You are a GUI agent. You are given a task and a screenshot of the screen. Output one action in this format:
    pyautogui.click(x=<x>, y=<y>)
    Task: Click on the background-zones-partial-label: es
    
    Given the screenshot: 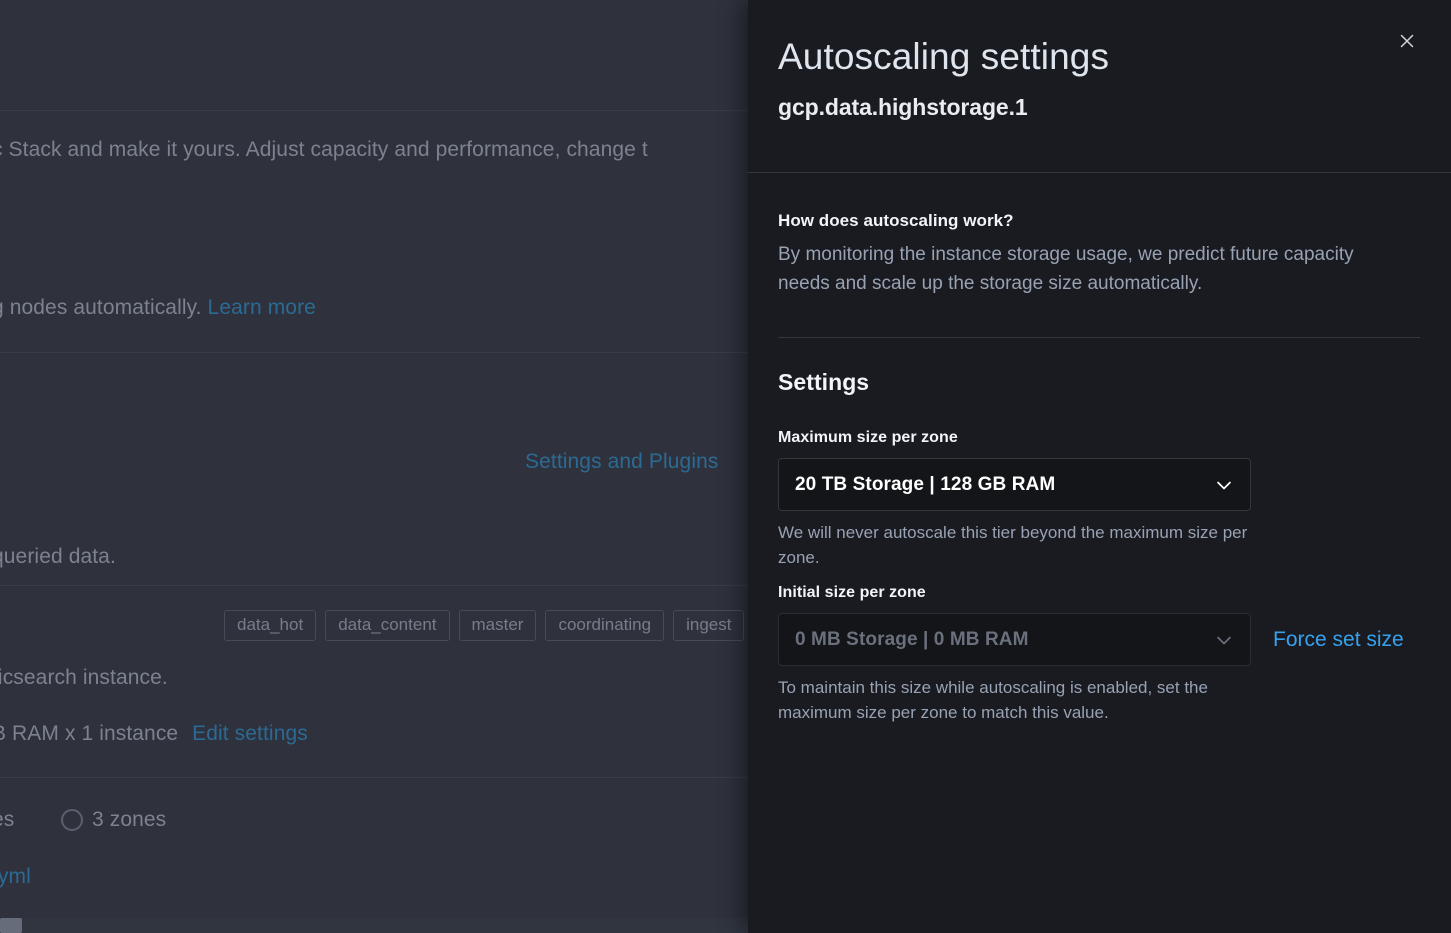 What is the action you would take?
    pyautogui.click(x=7, y=819)
    